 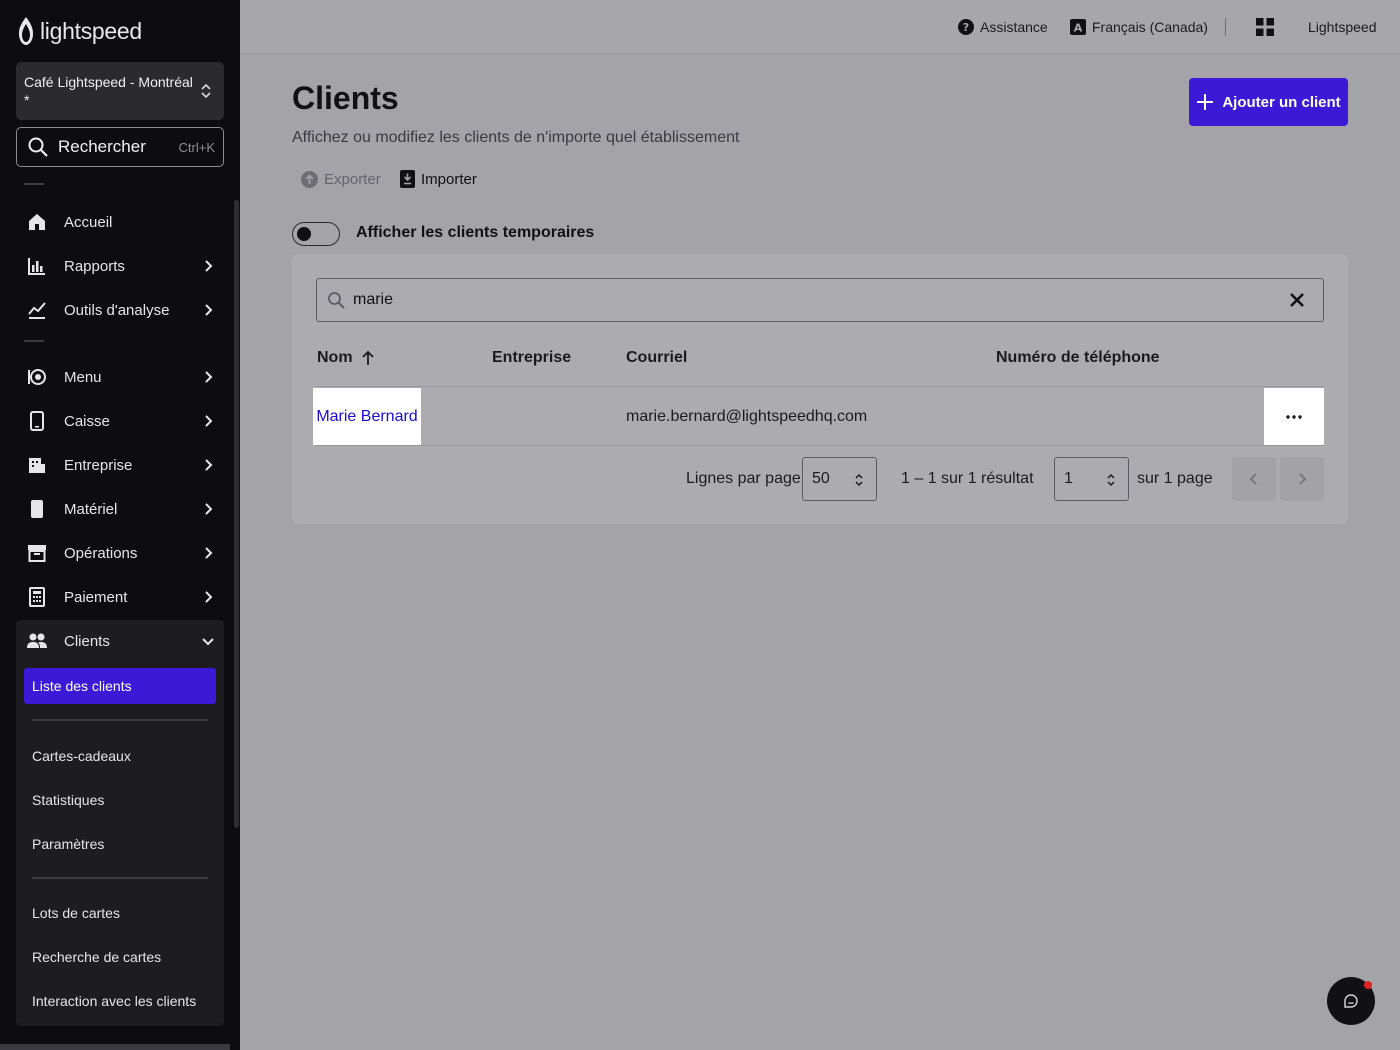 What do you see at coordinates (120, 641) in the screenshot?
I see `sidebar-item-clients: Clients` at bounding box center [120, 641].